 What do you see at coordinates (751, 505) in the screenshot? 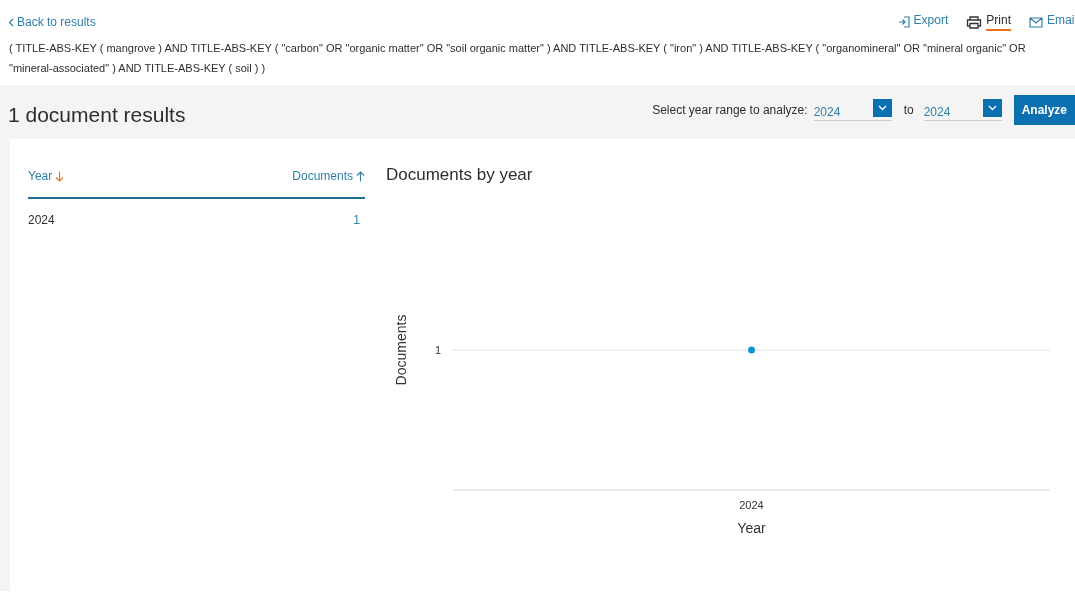
I see `x-tick-label: 2024` at bounding box center [751, 505].